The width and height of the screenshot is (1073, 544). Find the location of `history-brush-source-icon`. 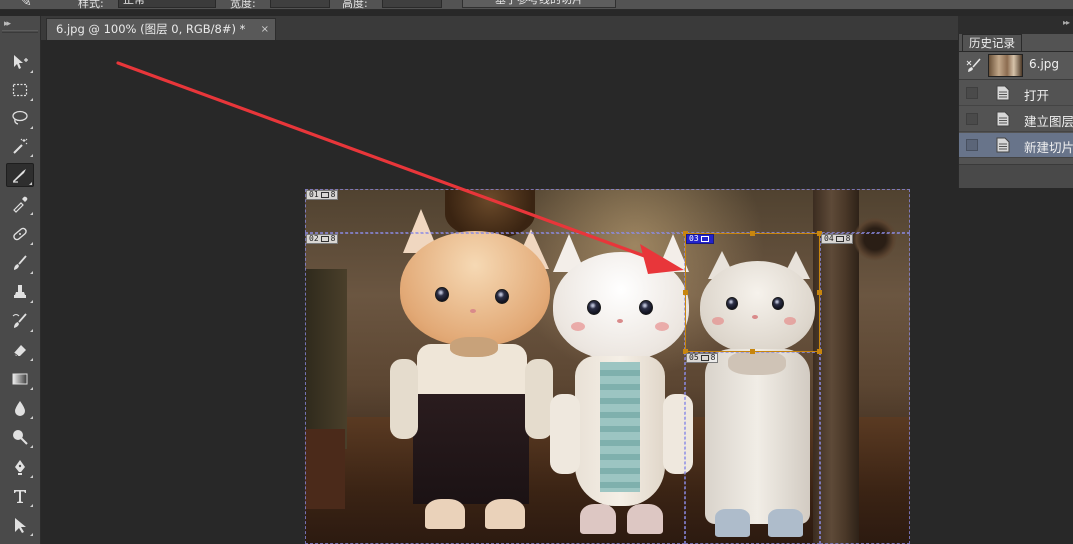

history-brush-source-icon is located at coordinates (975, 66).